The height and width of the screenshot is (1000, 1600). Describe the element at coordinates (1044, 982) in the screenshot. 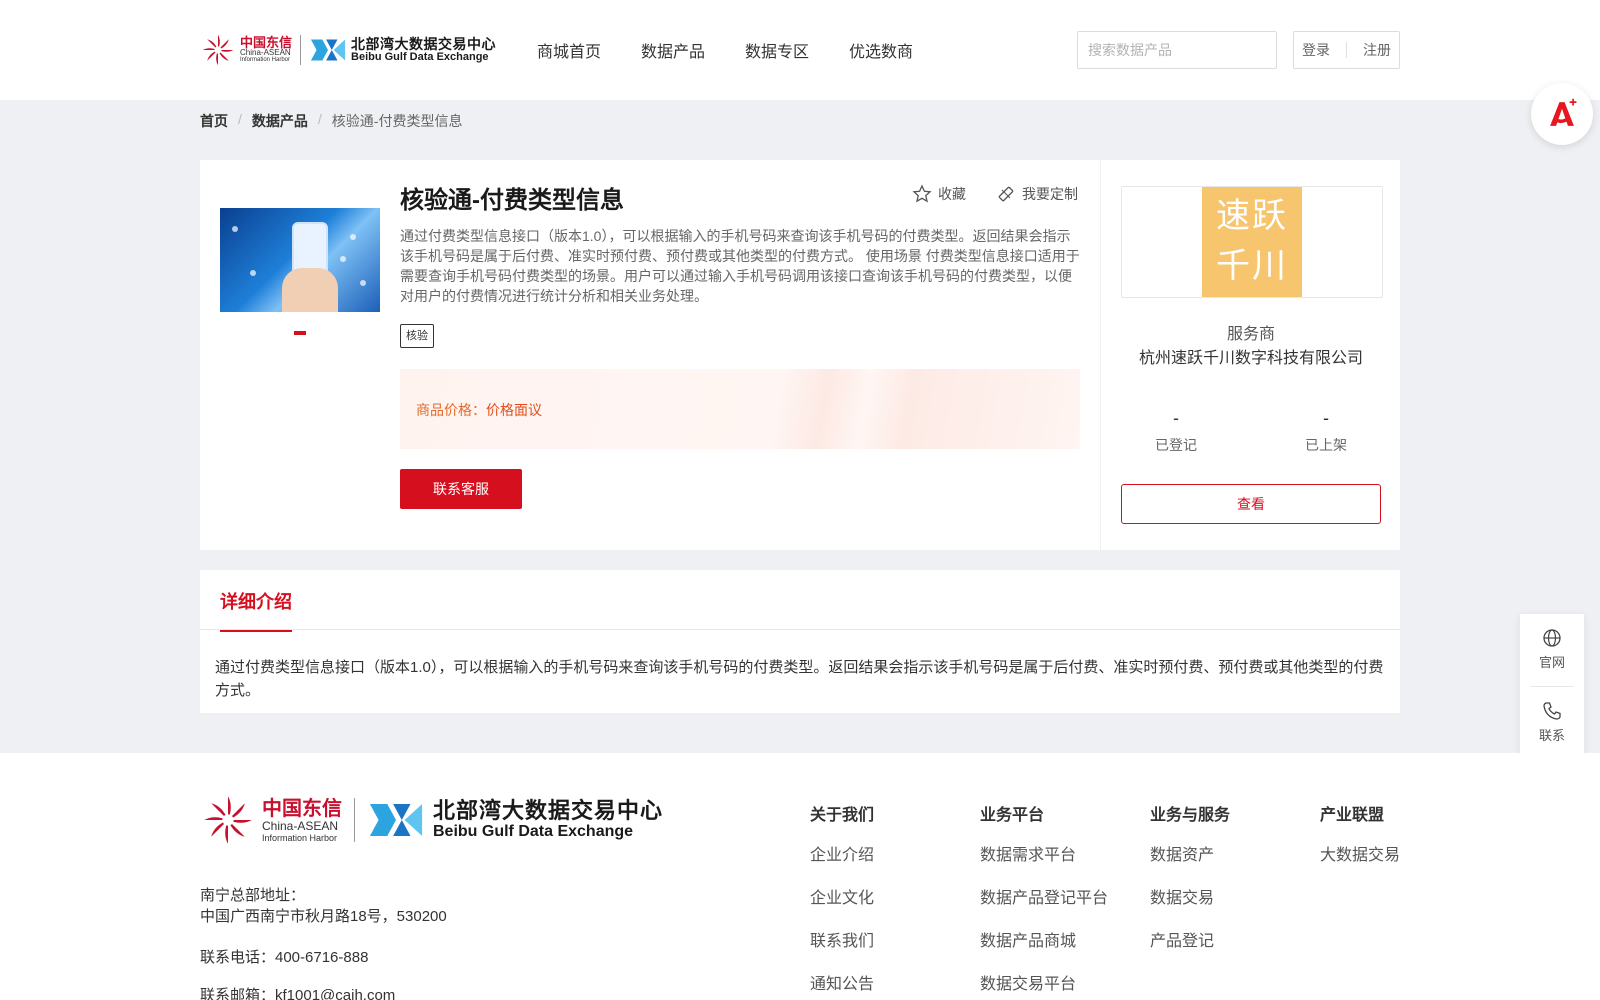

I see `footer-link: 数据交易平台` at that location.